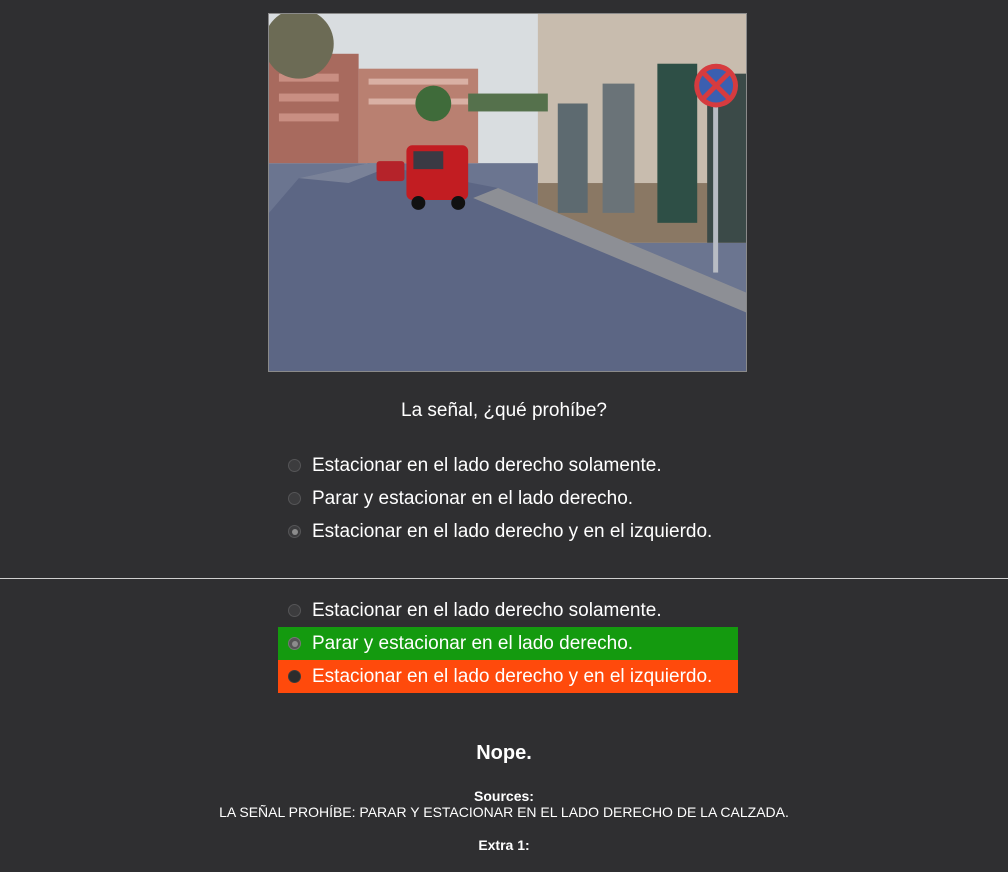 The height and width of the screenshot is (872, 1008). Describe the element at coordinates (504, 845) in the screenshot. I see `extra-label: Extra 1:` at that location.